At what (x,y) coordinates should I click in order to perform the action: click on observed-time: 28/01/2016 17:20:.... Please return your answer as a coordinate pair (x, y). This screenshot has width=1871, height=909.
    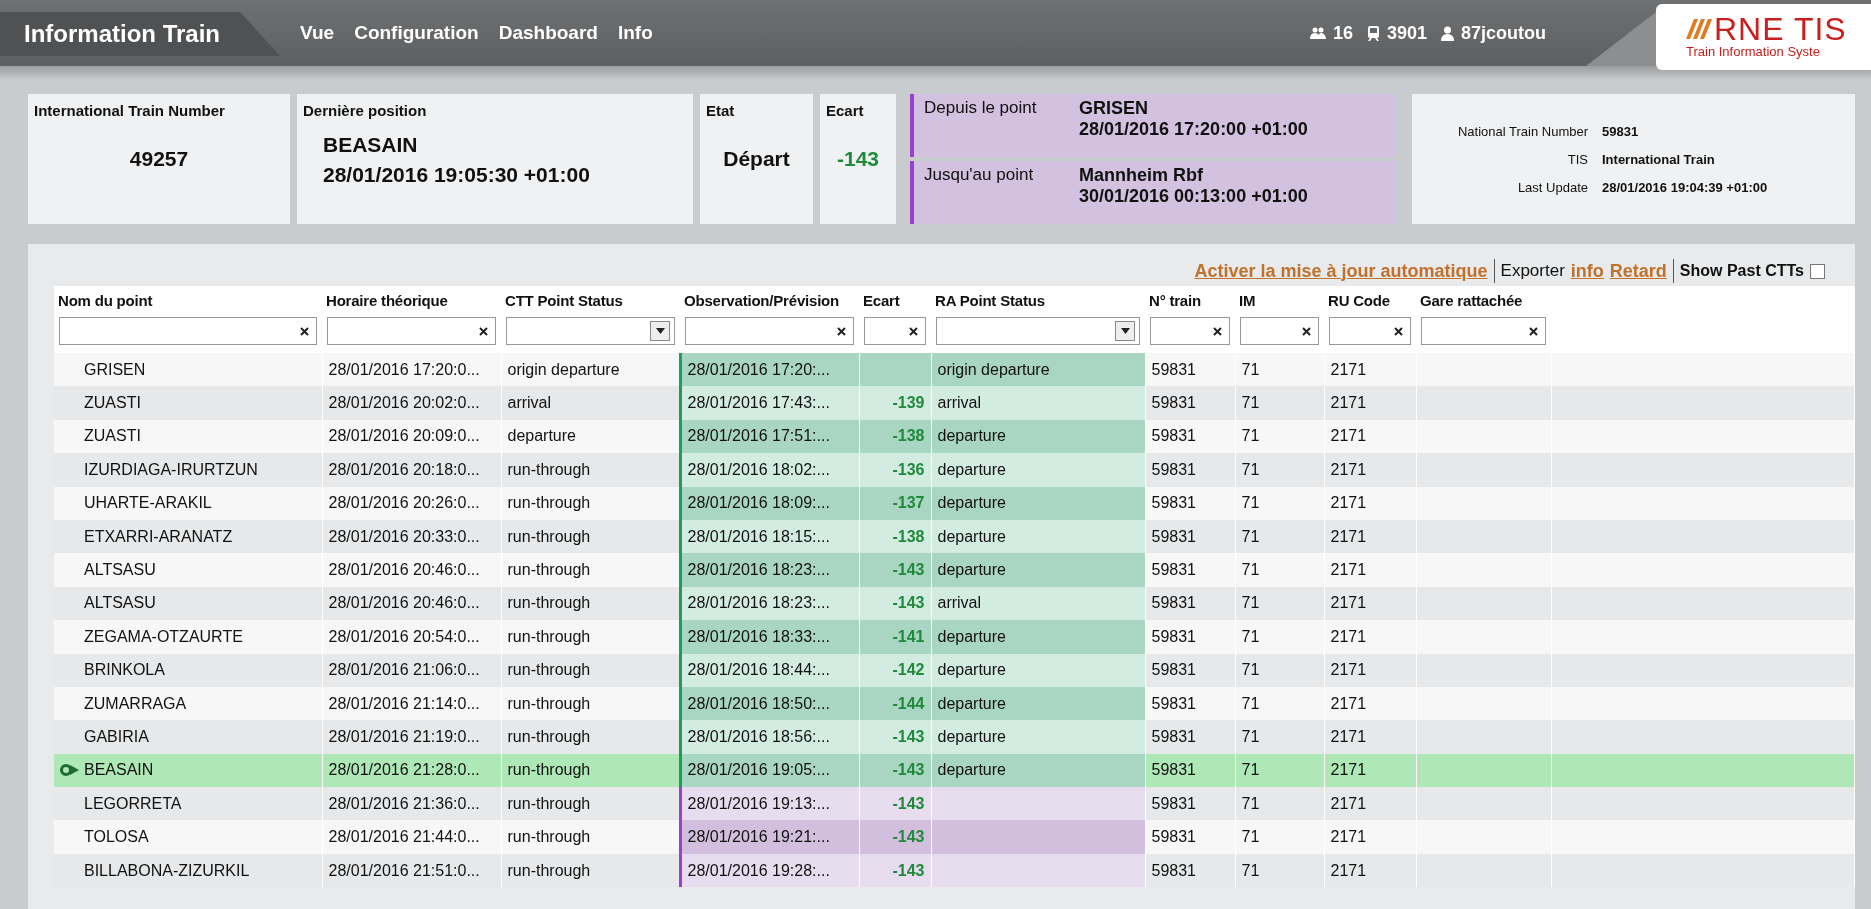
    Looking at the image, I should click on (758, 369).